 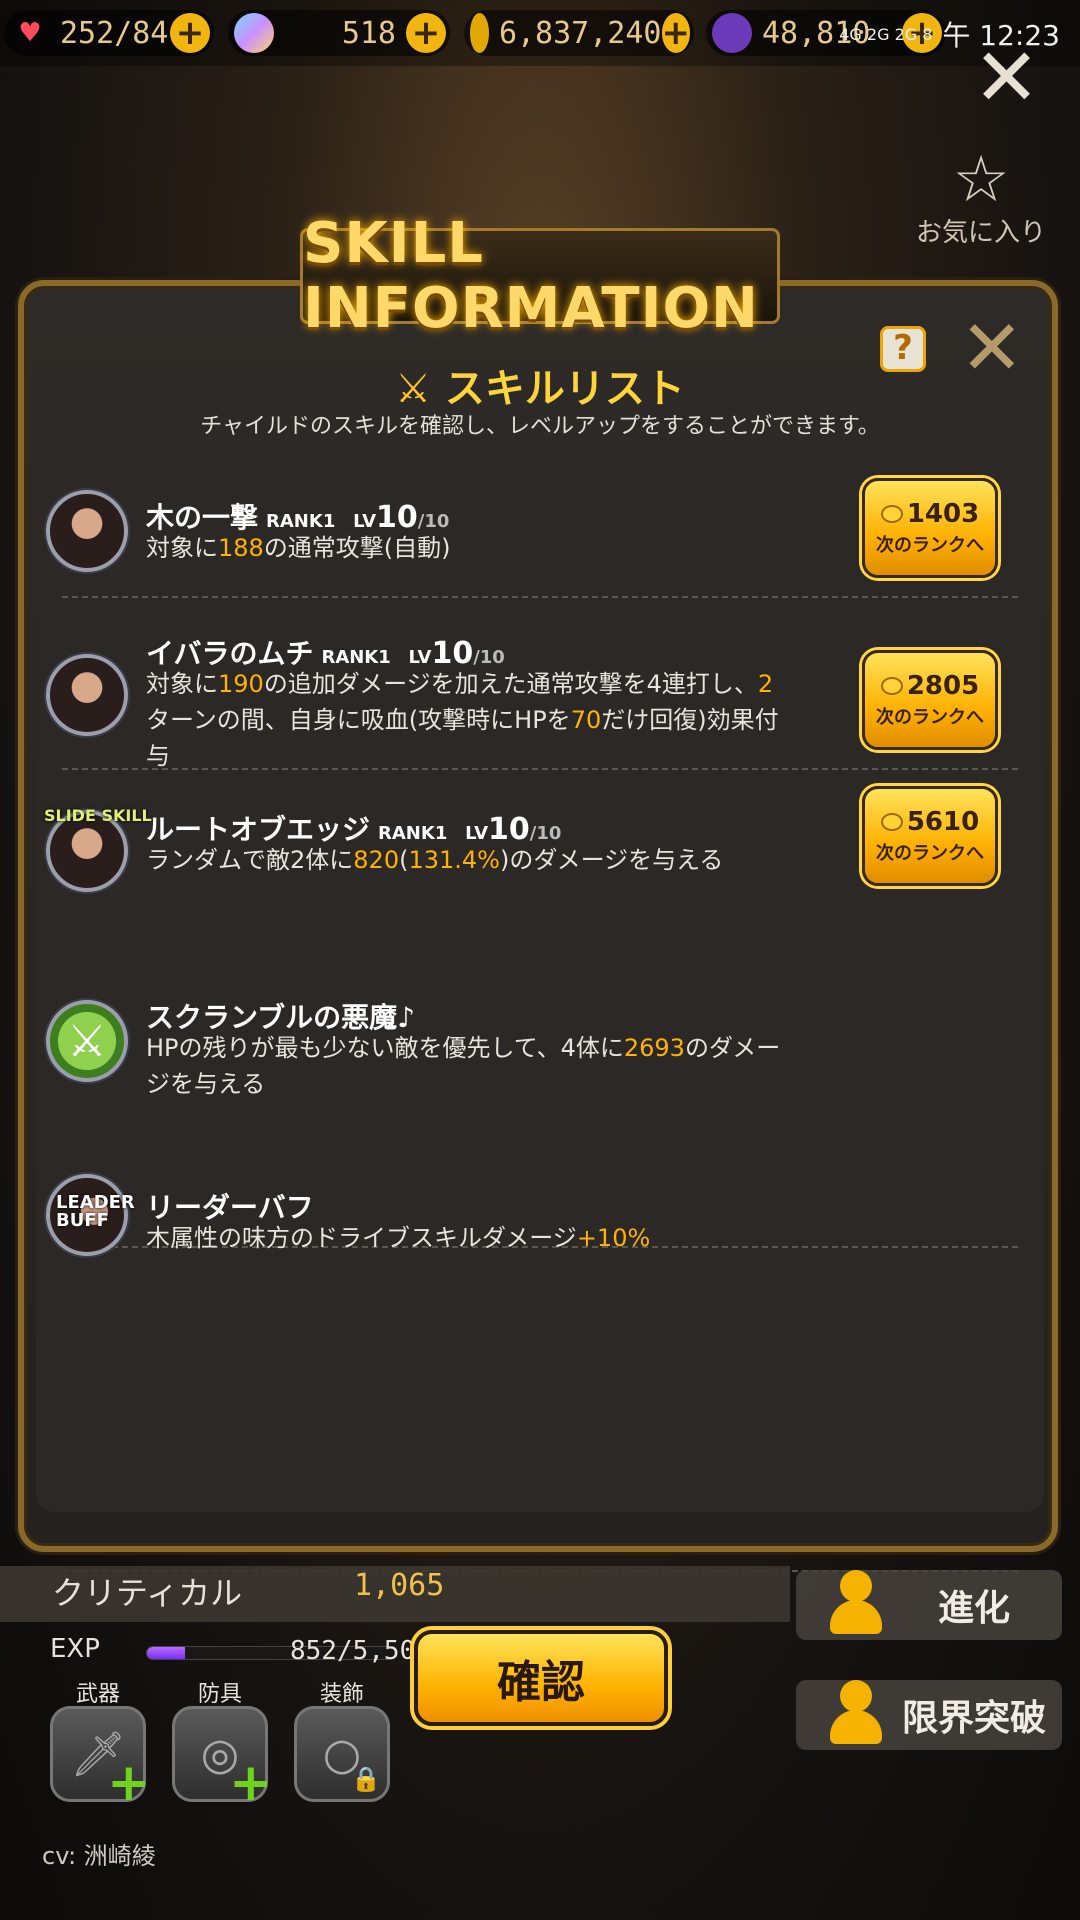 What do you see at coordinates (298, 548) in the screenshot?
I see `skill-description: 対象に188の通常攻撃(自動)` at bounding box center [298, 548].